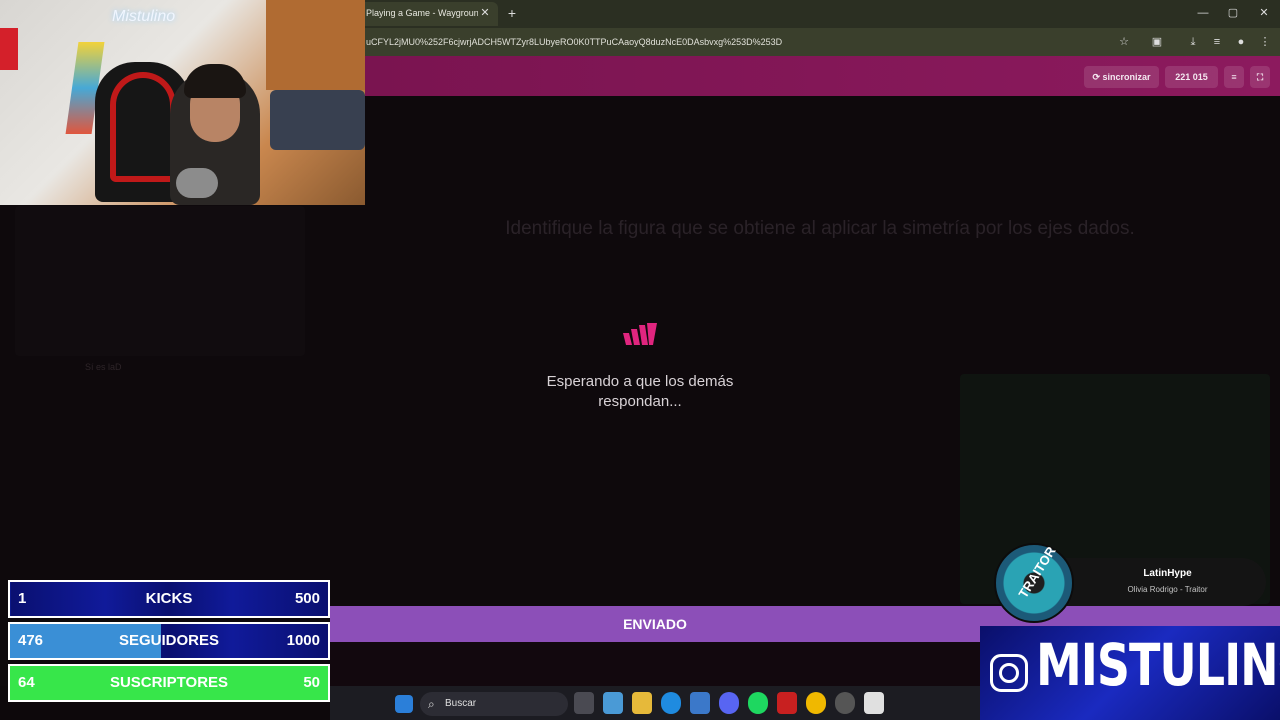  What do you see at coordinates (758, 703) in the screenshot?
I see `spotify-icon` at bounding box center [758, 703].